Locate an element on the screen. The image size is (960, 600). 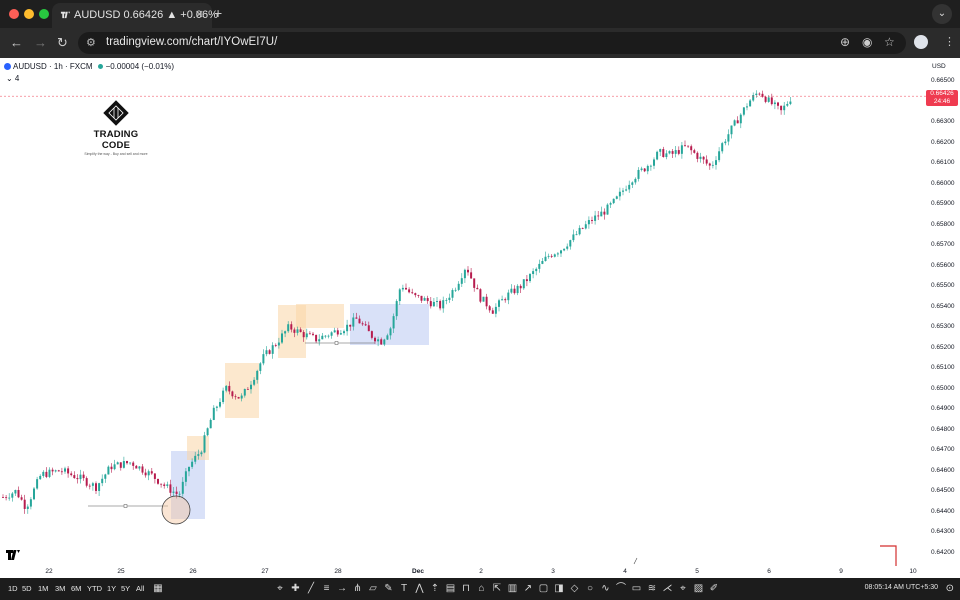
tab-close-icon: ✕ is located at coordinates (199, 14).